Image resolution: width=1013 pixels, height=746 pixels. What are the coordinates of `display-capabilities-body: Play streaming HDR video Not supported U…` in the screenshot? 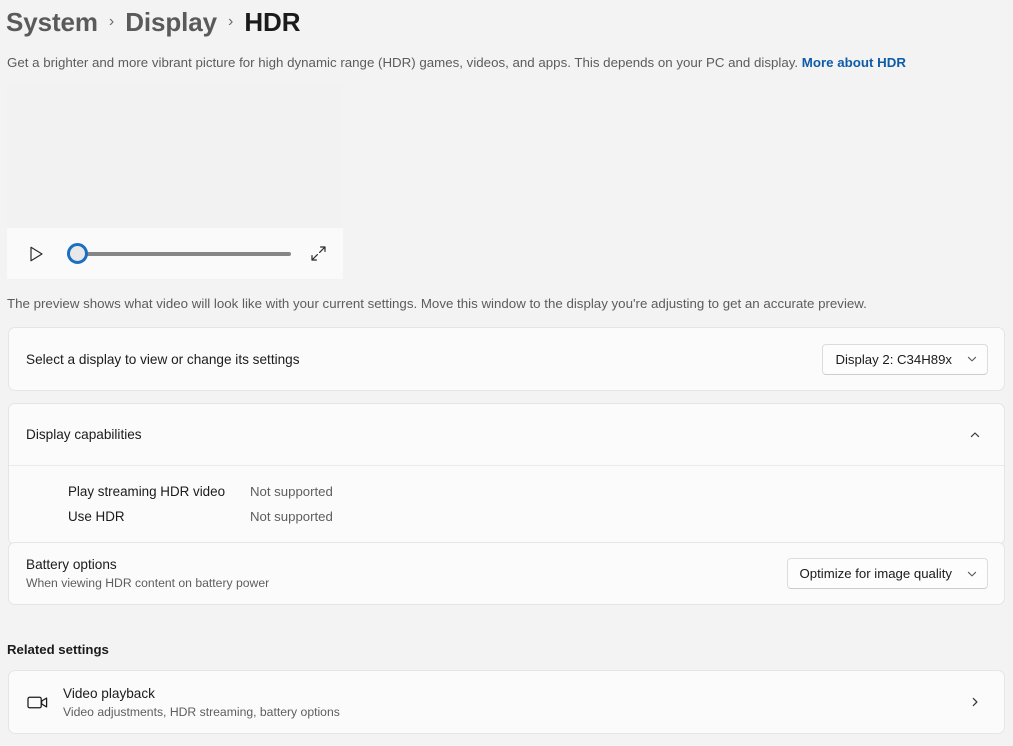 It's located at (506, 504).